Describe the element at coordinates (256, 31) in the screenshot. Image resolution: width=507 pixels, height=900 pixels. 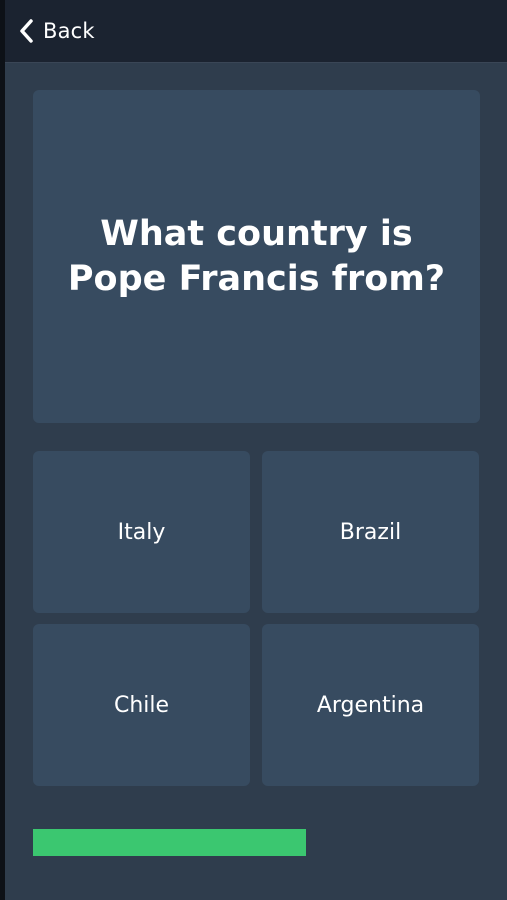
I see `nav-bar: Back` at that location.